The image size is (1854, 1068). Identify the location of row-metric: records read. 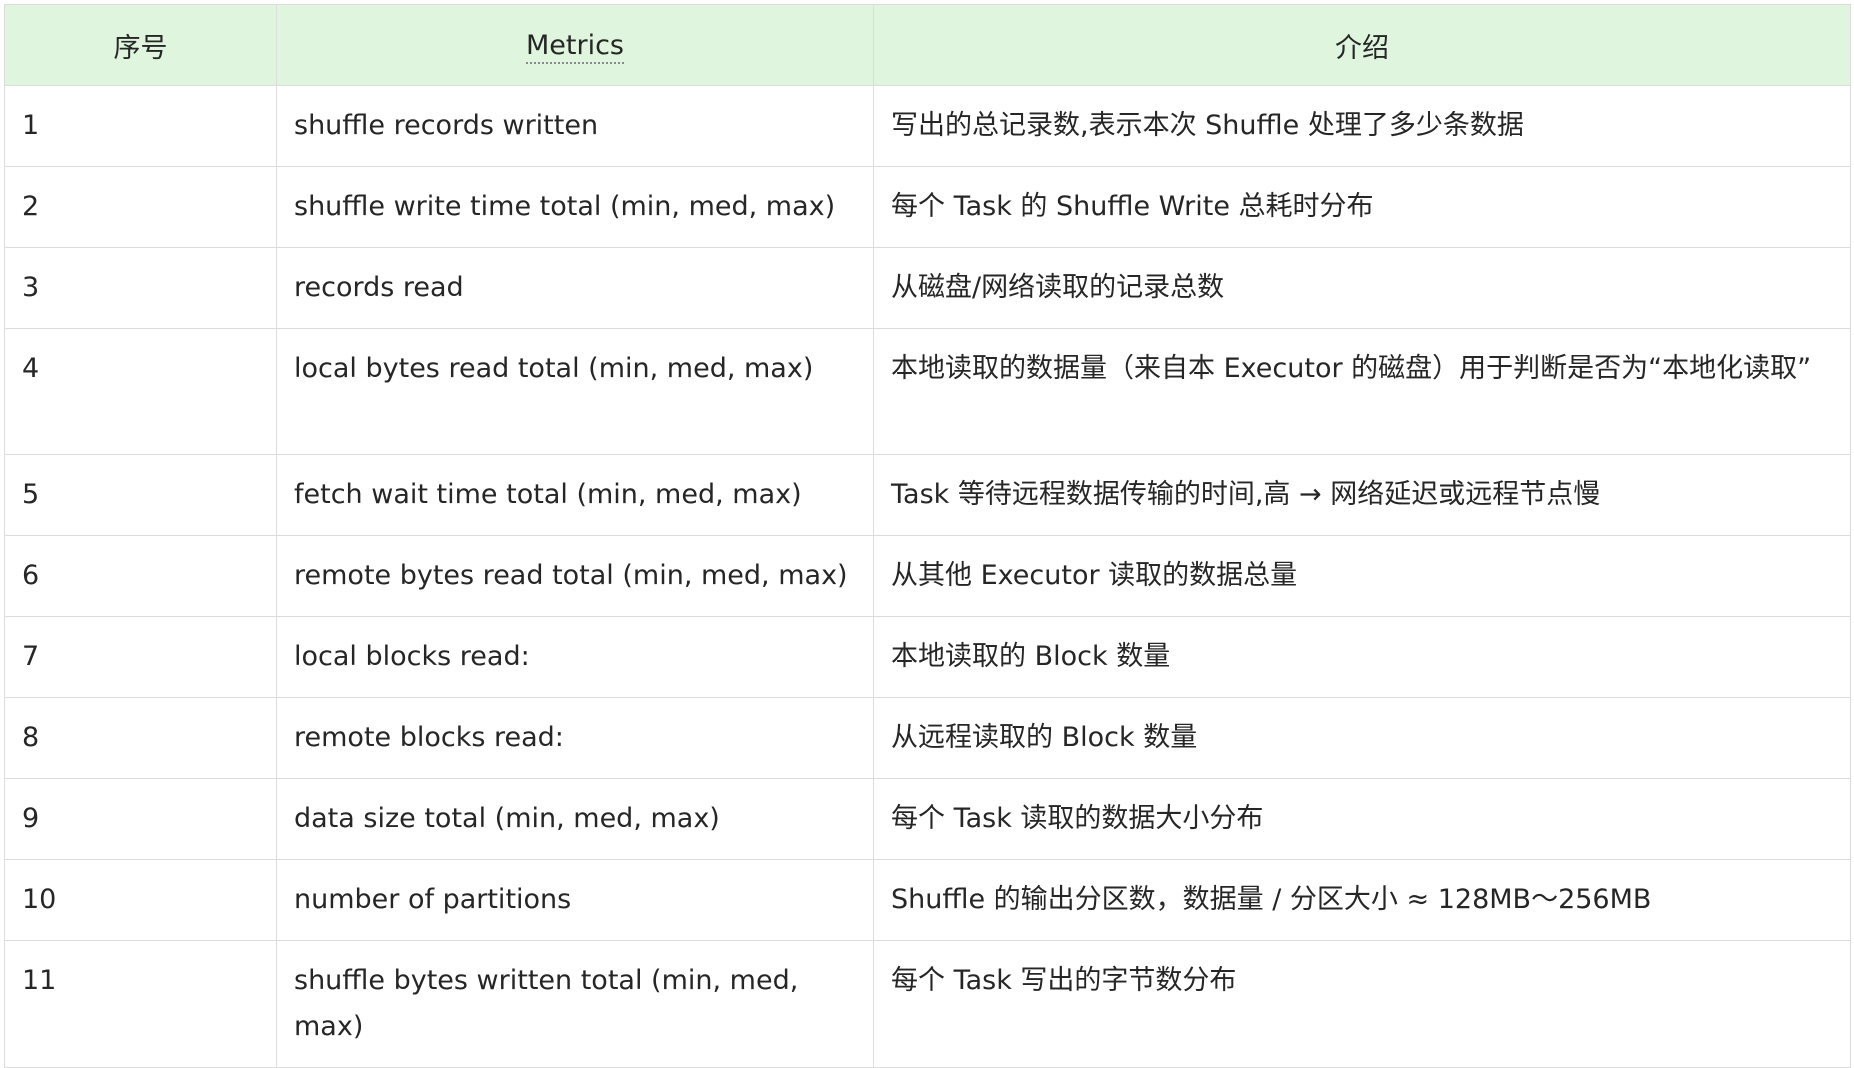
(575, 288).